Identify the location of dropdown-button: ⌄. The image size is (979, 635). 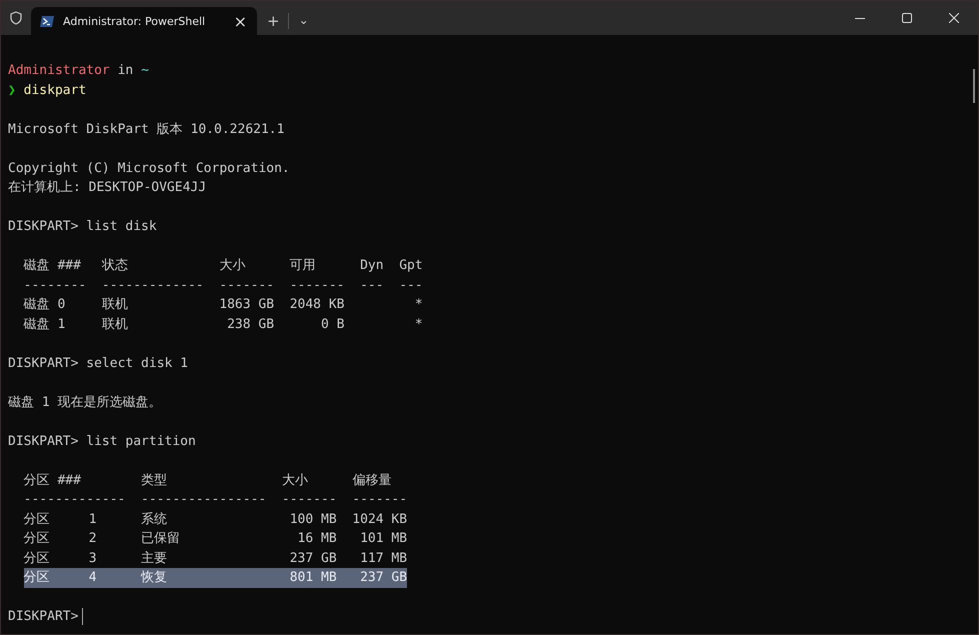
(303, 20).